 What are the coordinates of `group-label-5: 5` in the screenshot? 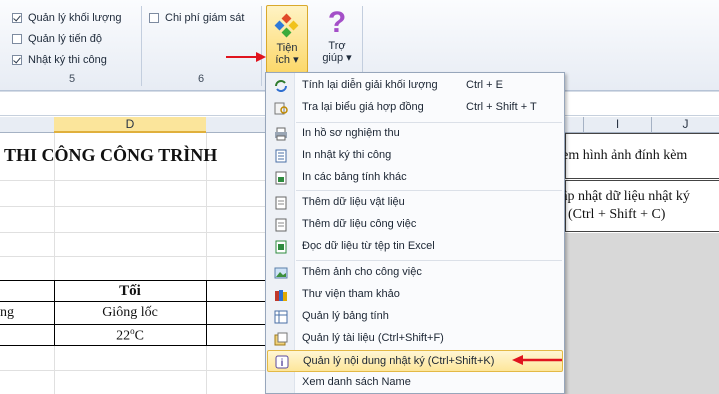 It's located at (72, 79).